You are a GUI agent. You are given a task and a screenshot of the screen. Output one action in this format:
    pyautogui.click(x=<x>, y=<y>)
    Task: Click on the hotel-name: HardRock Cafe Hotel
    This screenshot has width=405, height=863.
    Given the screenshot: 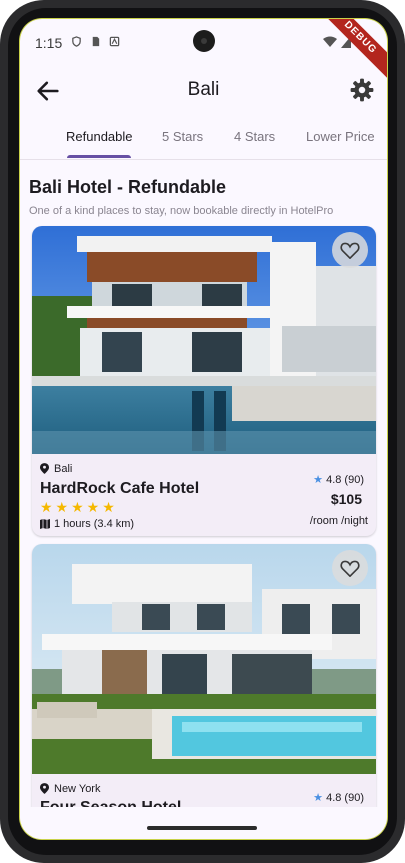 What is the action you would take?
    pyautogui.click(x=120, y=488)
    